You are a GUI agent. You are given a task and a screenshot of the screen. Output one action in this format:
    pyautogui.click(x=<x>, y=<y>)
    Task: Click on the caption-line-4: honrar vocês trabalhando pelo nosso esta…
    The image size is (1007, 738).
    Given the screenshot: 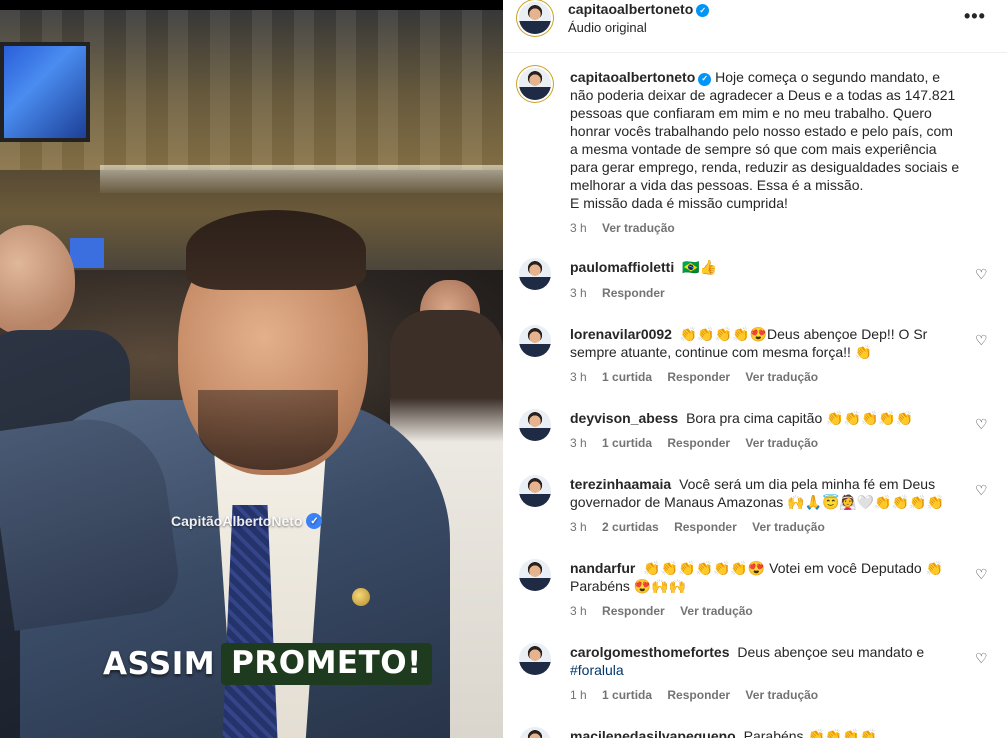 What is the action you would take?
    pyautogui.click(x=761, y=131)
    